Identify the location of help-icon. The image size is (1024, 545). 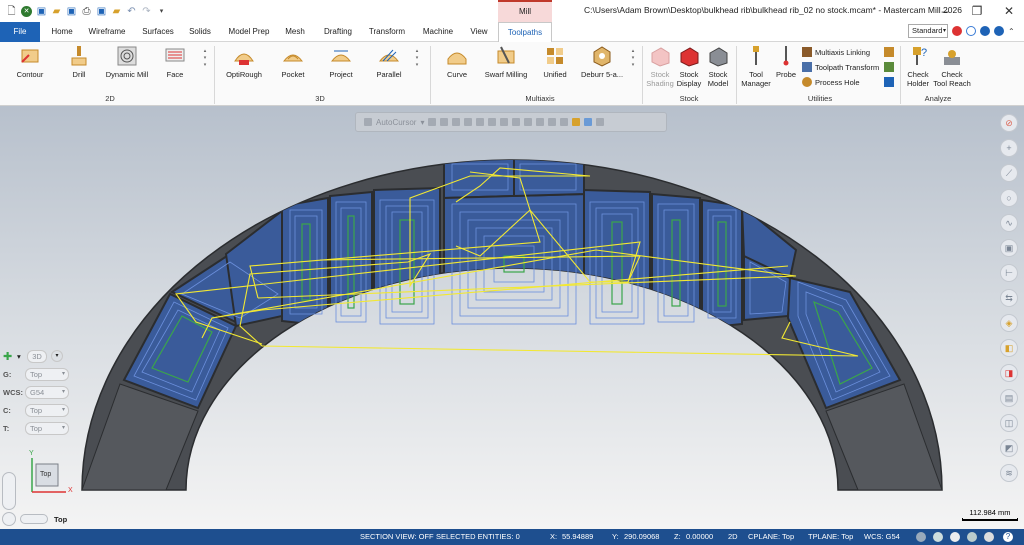
(999, 31).